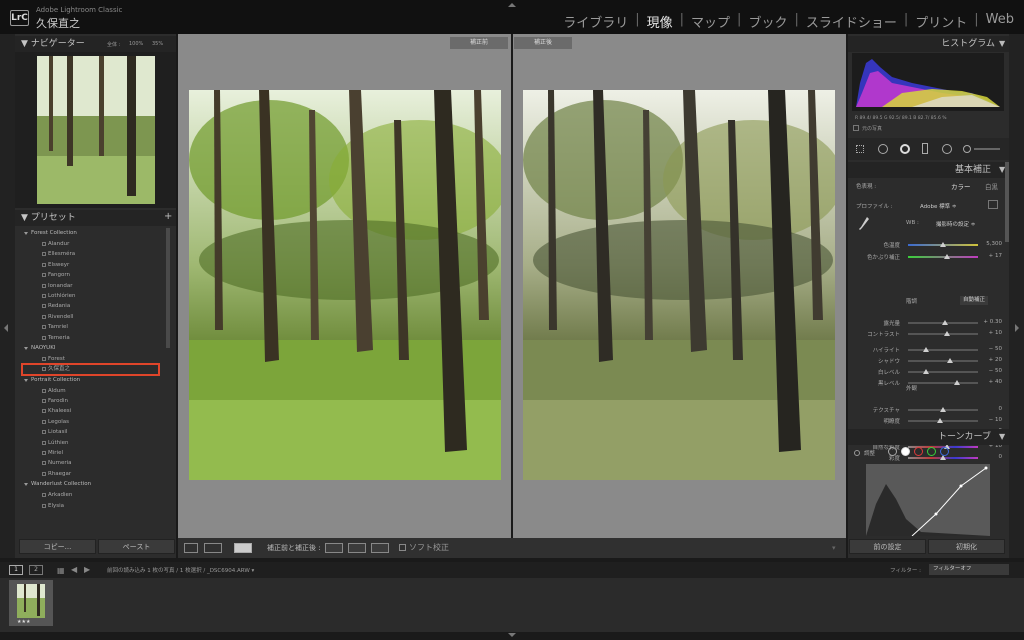 Image resolution: width=1024 pixels, height=640 pixels. I want to click on preset-item: Temeria, so click(90, 338).